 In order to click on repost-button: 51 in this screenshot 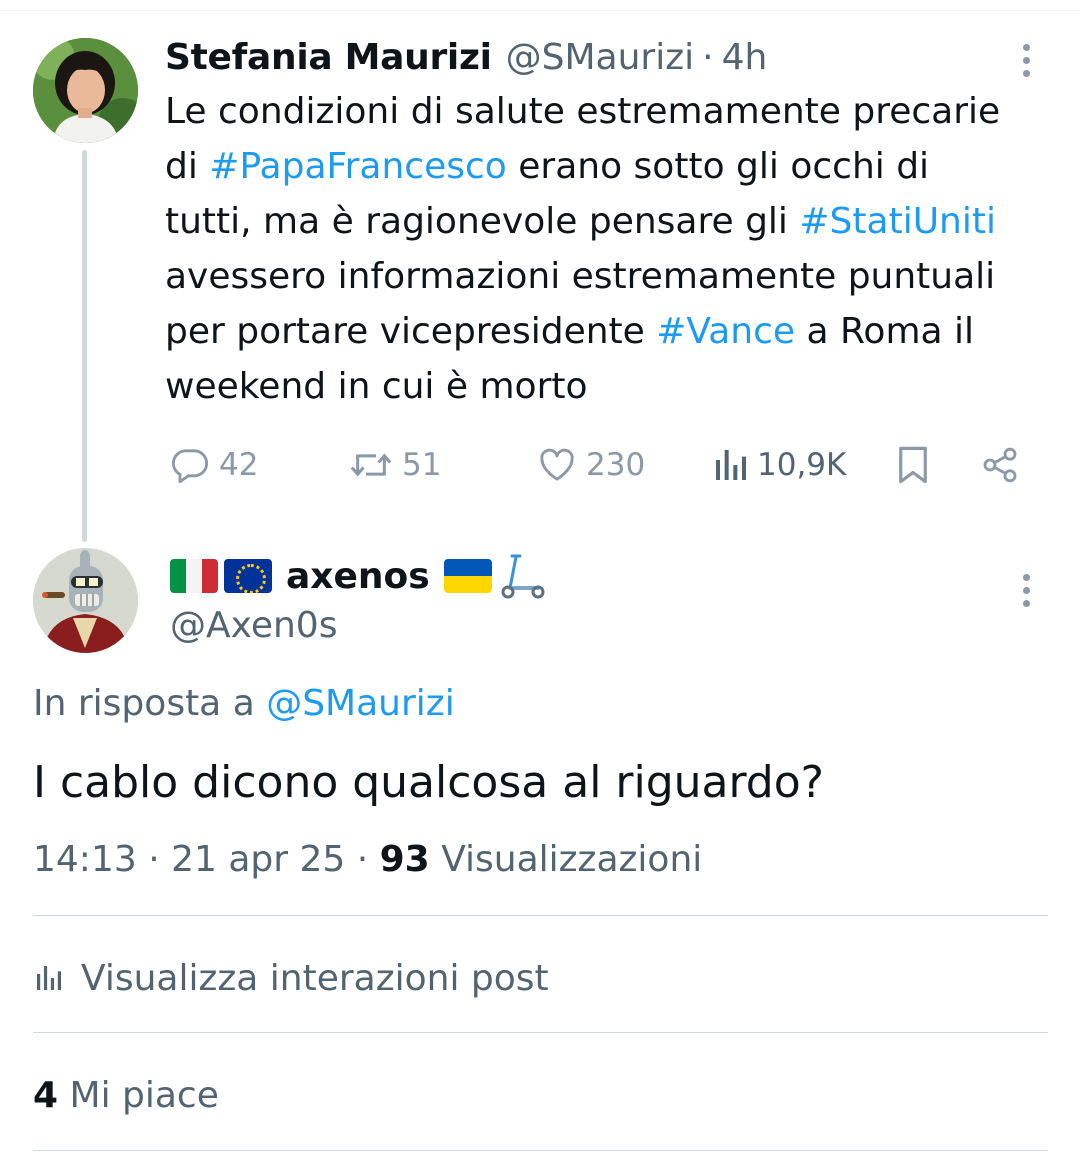, I will do `click(394, 465)`.